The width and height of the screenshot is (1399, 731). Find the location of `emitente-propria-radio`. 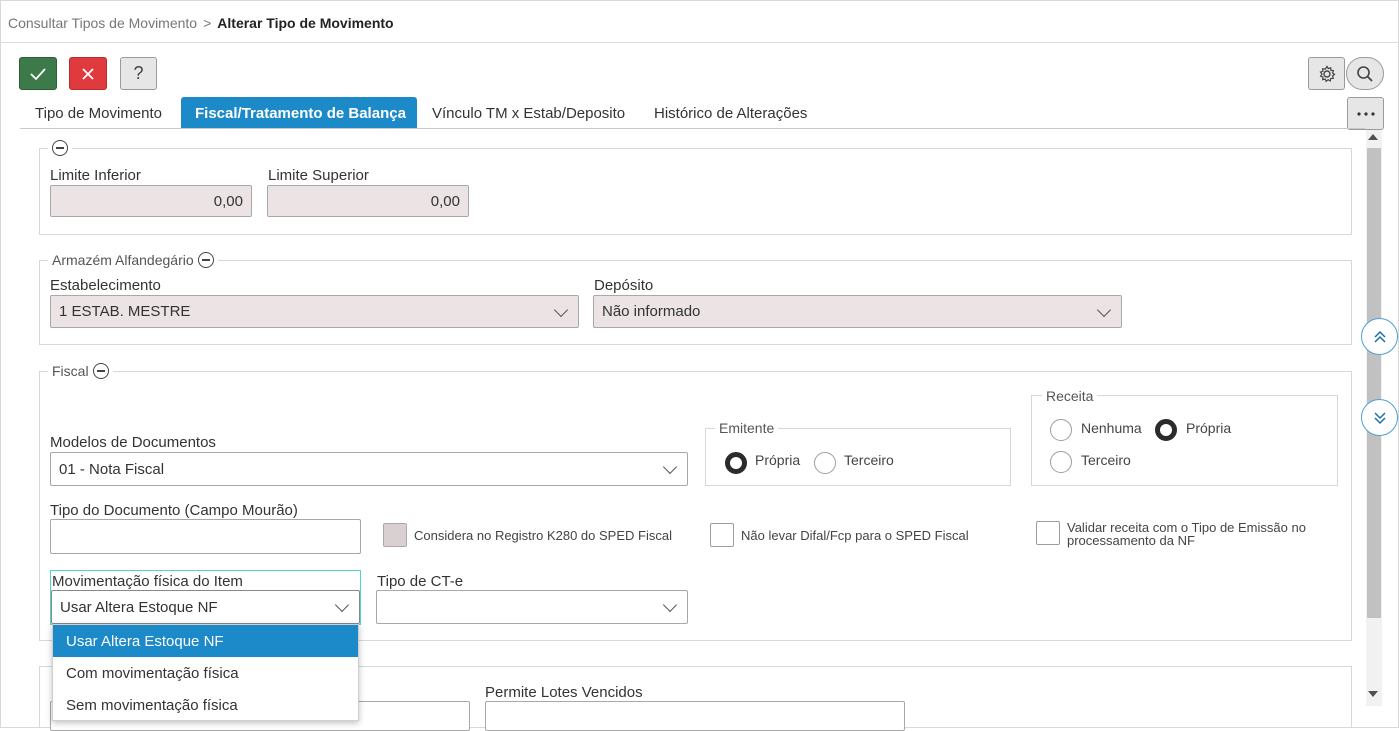

emitente-propria-radio is located at coordinates (736, 463).